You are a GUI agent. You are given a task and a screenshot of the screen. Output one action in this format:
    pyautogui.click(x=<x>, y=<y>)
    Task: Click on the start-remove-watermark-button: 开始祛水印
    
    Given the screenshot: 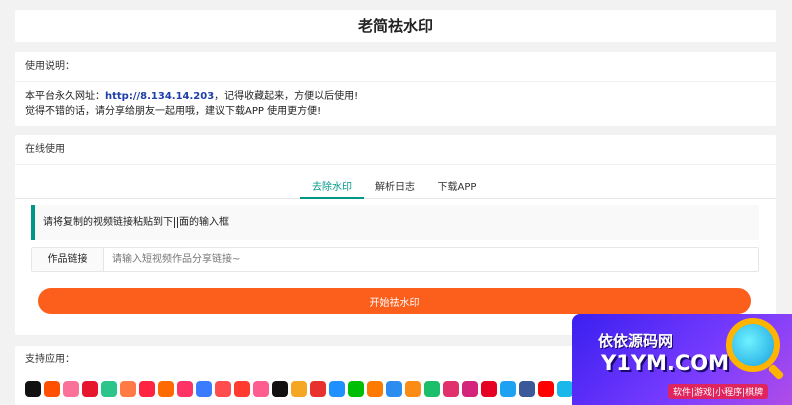 What is the action you would take?
    pyautogui.click(x=394, y=301)
    